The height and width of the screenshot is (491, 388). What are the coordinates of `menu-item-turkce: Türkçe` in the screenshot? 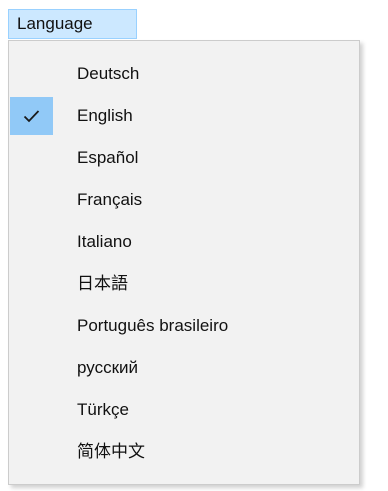 It's located at (184, 410).